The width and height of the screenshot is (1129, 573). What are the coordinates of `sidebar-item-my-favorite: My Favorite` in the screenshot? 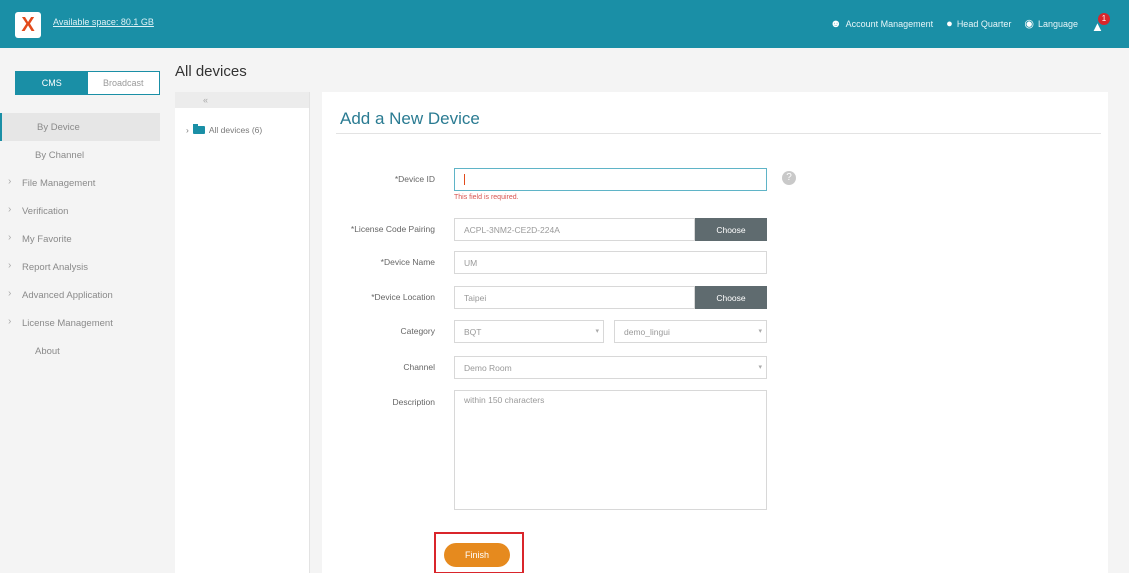 It's located at (87, 239).